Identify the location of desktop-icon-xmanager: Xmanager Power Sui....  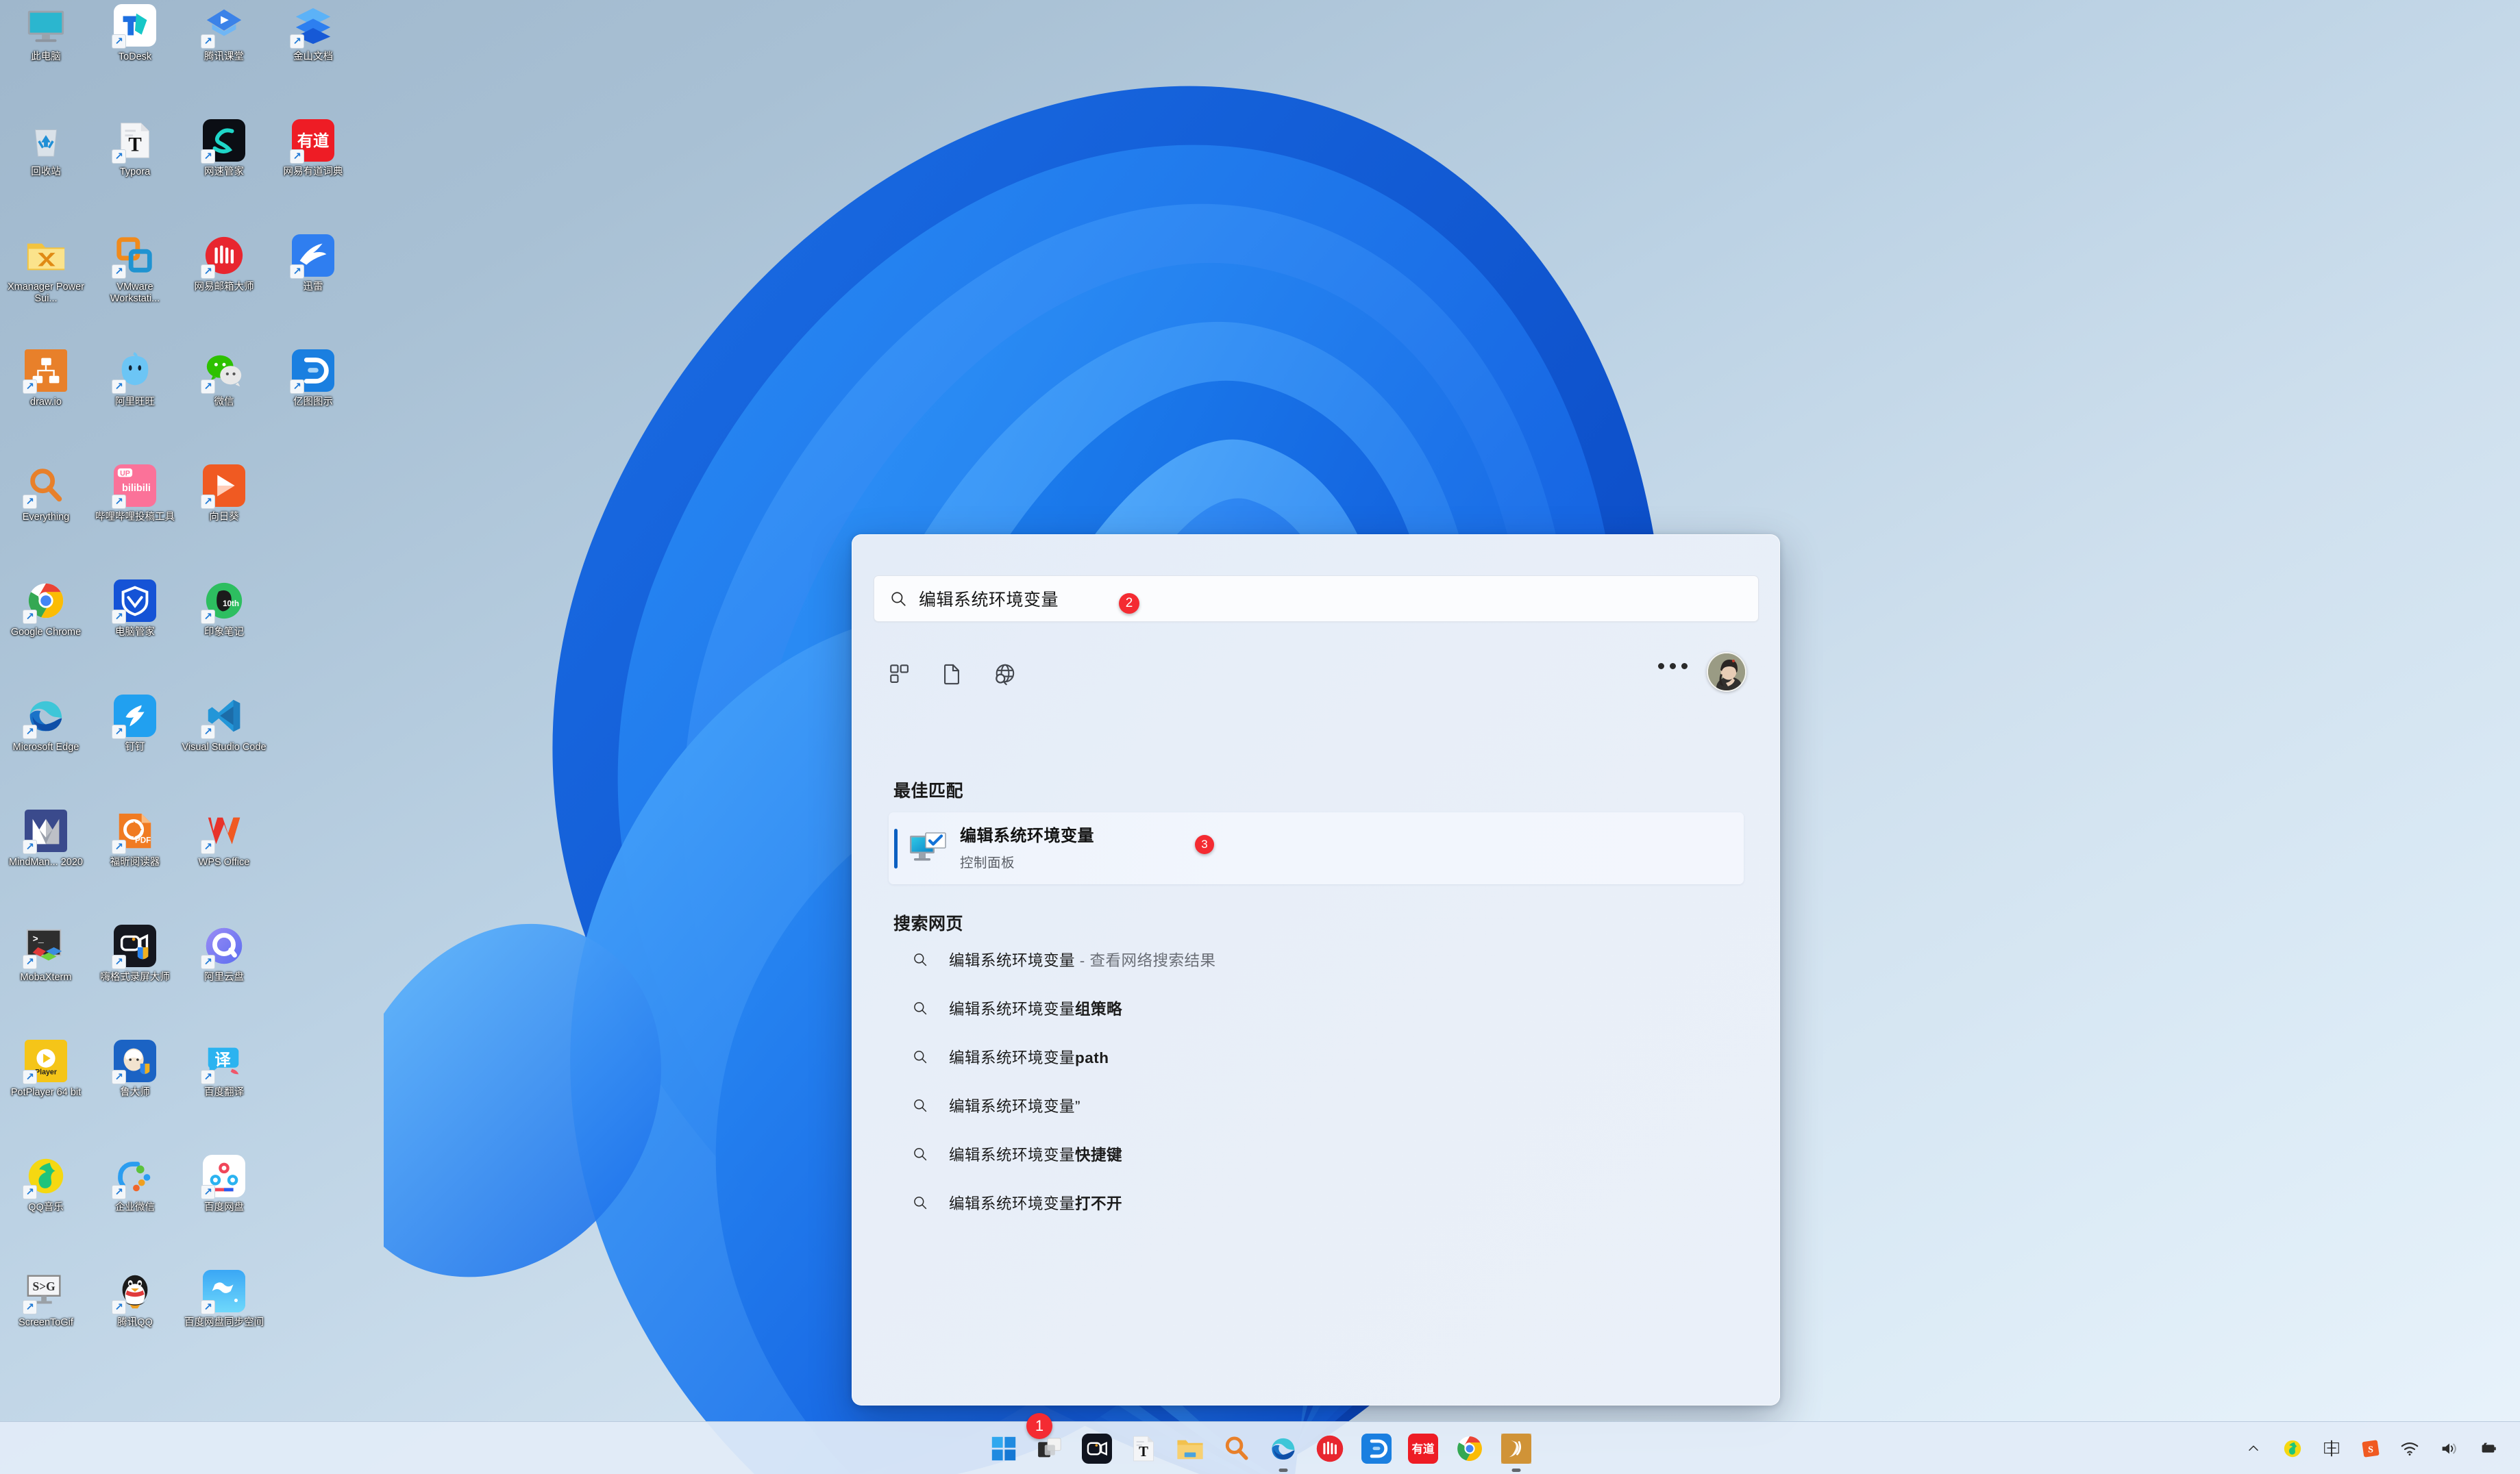
(45, 291).